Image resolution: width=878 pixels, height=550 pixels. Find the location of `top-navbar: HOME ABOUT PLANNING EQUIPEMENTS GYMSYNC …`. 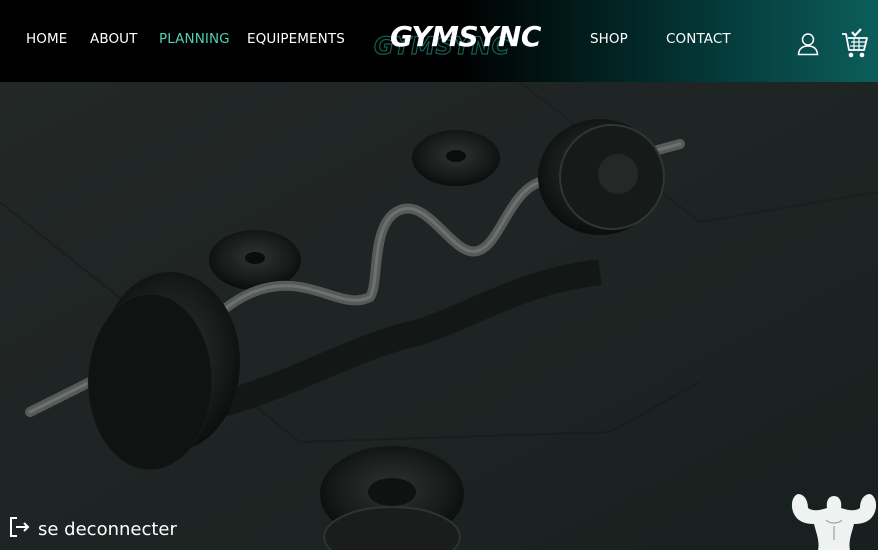

top-navbar: HOME ABOUT PLANNING EQUIPEMENTS GYMSYNC … is located at coordinates (439, 41).